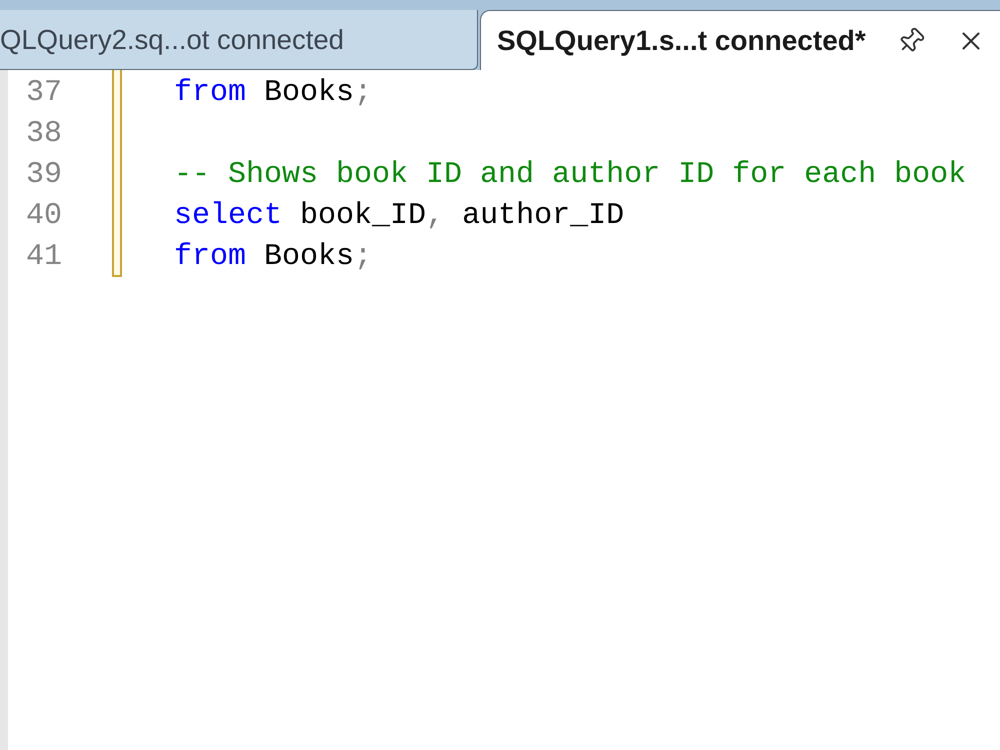 The image size is (1000, 750). Describe the element at coordinates (44, 257) in the screenshot. I see `line-number: 41` at that location.